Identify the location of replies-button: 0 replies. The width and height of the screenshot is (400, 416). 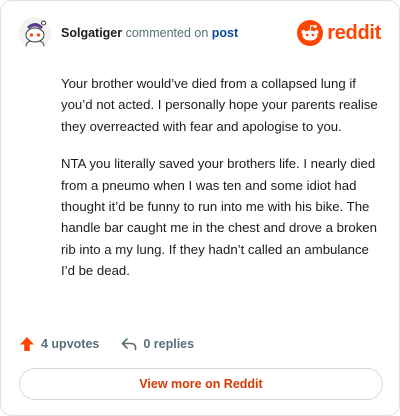
(157, 344).